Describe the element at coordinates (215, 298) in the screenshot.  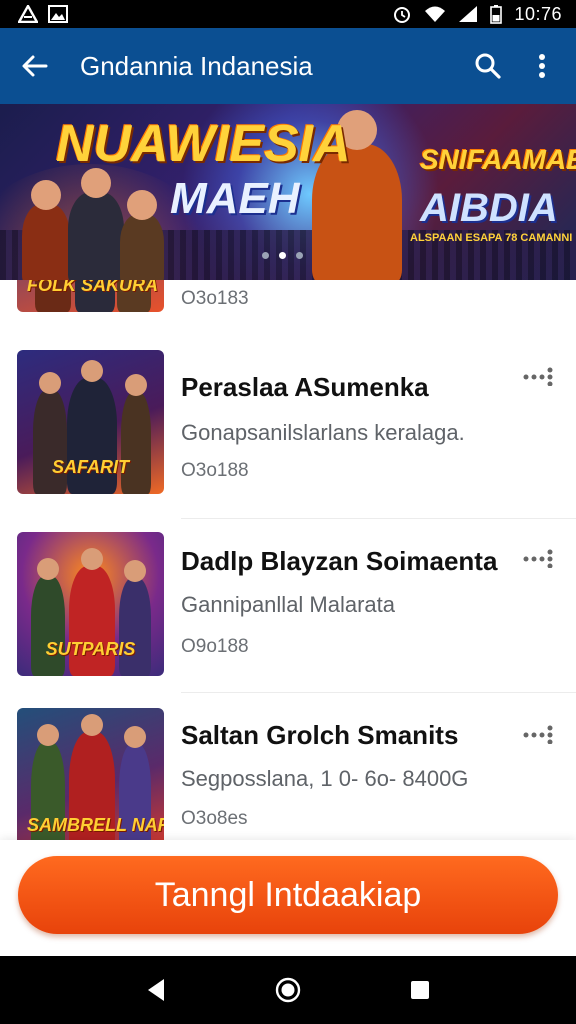
I see `item-meta: O3o183` at that location.